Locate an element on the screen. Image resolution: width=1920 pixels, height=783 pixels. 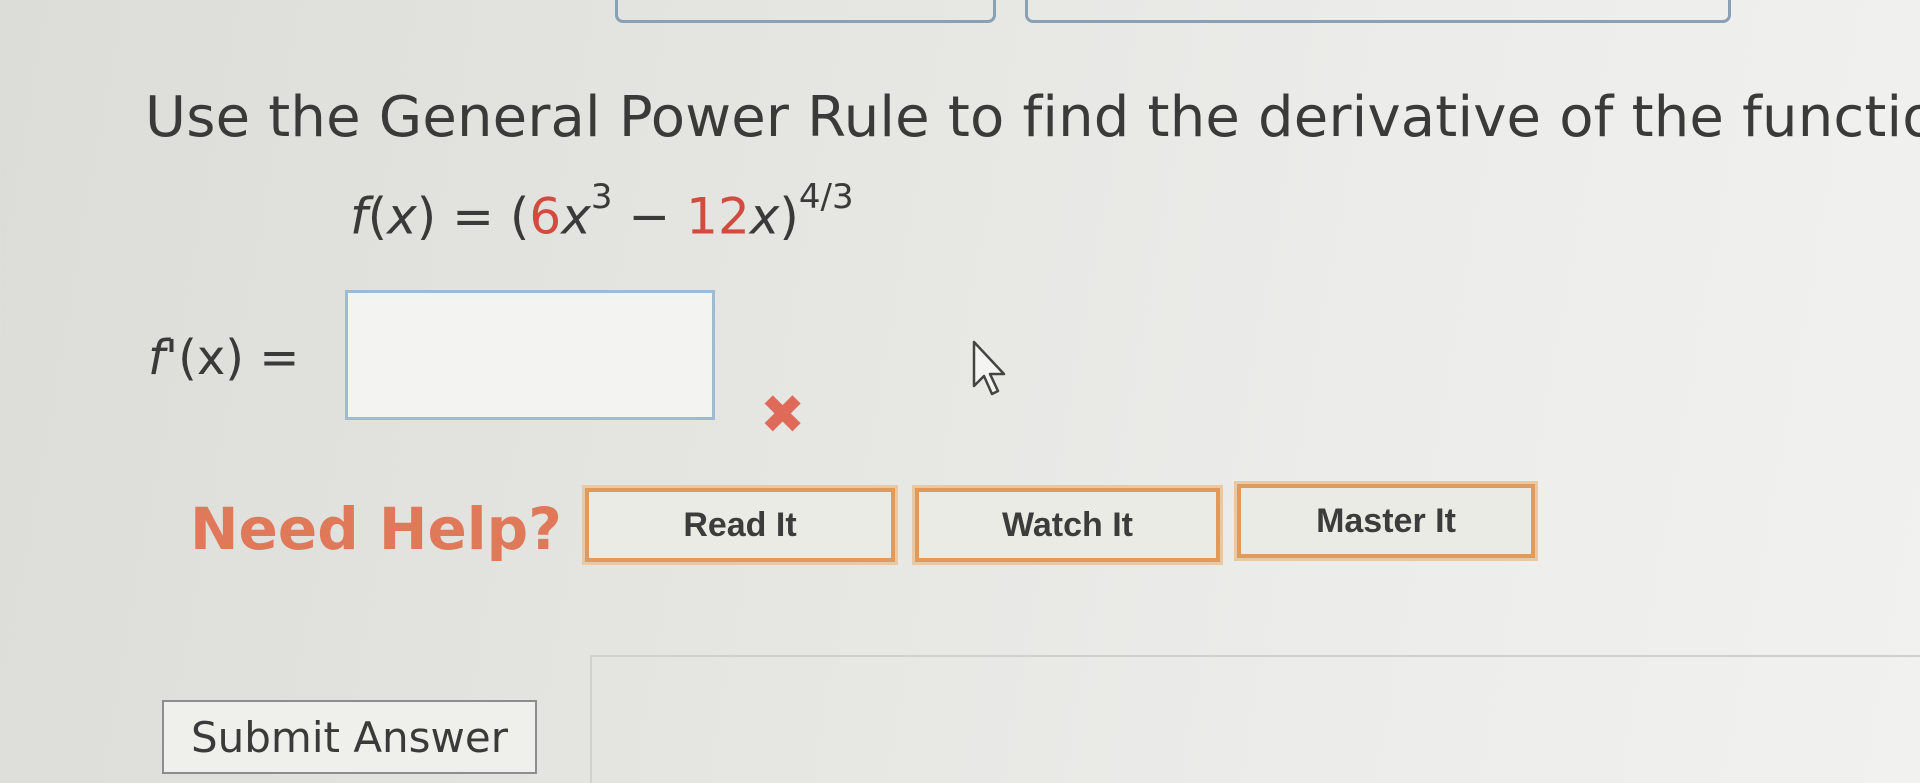
function-name: f is located at coordinates (359, 216).